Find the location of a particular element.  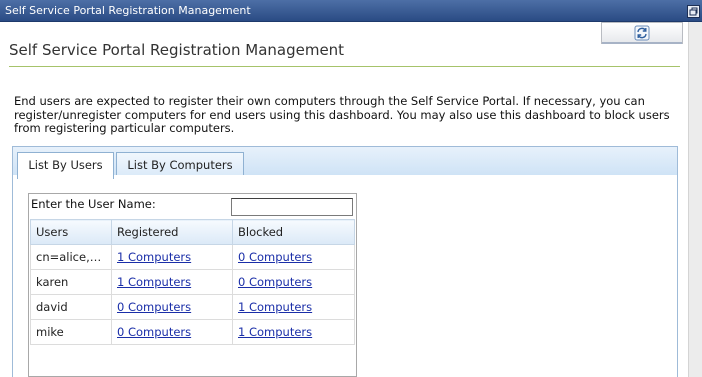

column-header-blocked: Blocked is located at coordinates (293, 232).